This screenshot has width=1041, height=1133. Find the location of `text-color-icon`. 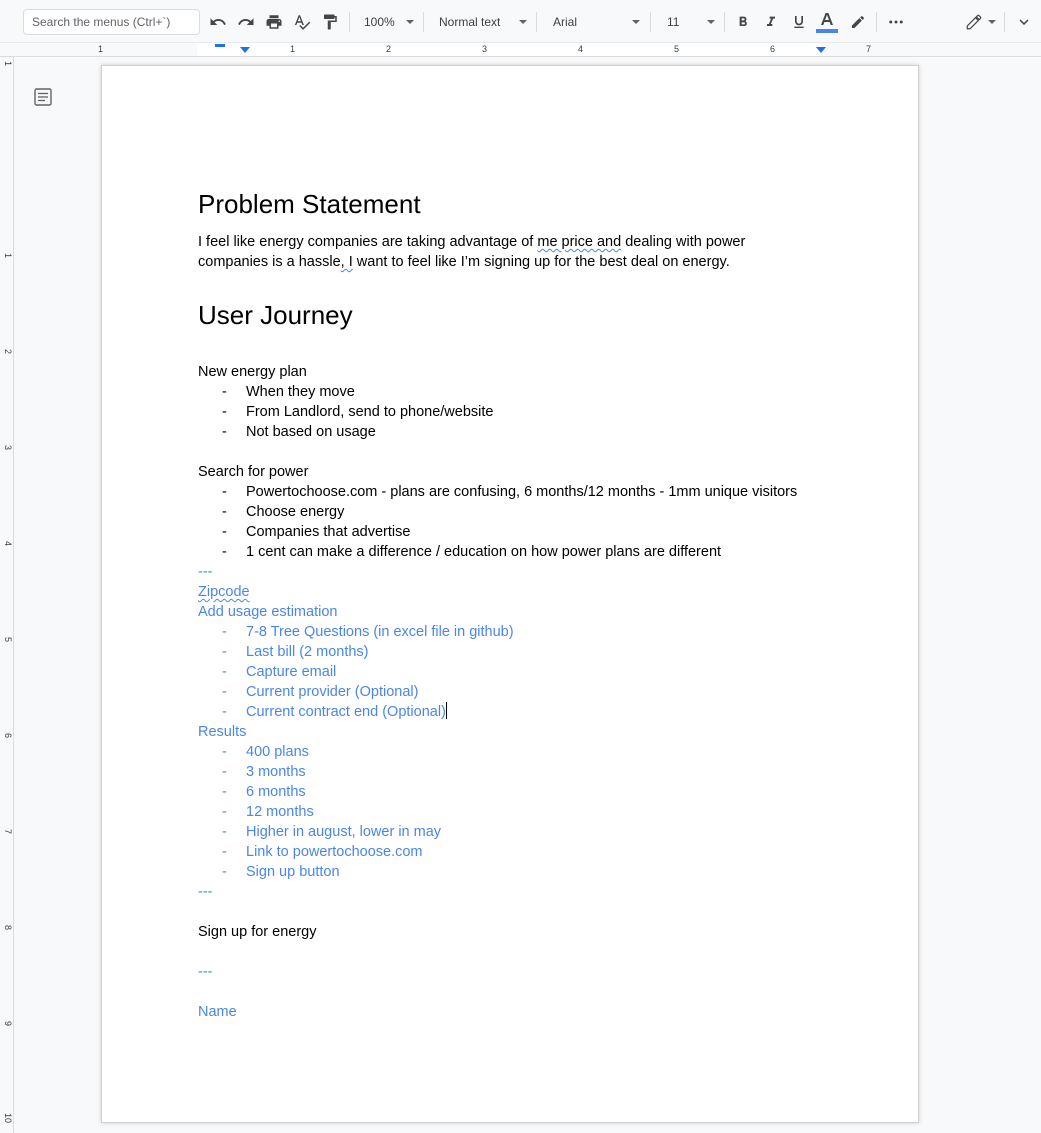

text-color-icon is located at coordinates (827, 22).